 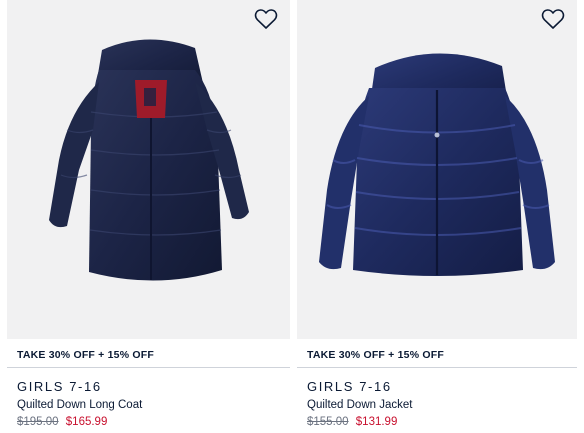 What do you see at coordinates (376, 422) in the screenshot?
I see `sale-price: $131.99` at bounding box center [376, 422].